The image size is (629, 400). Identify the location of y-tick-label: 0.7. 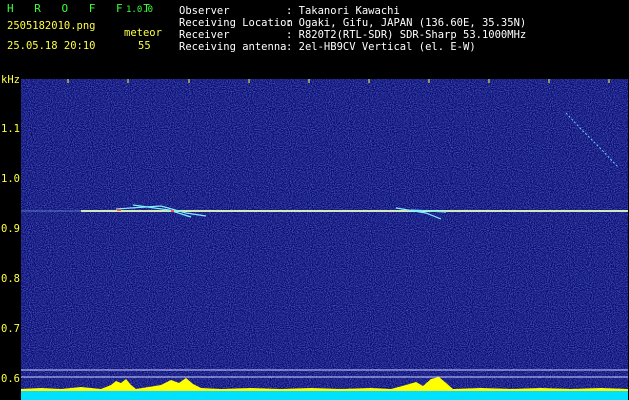
(10, 329).